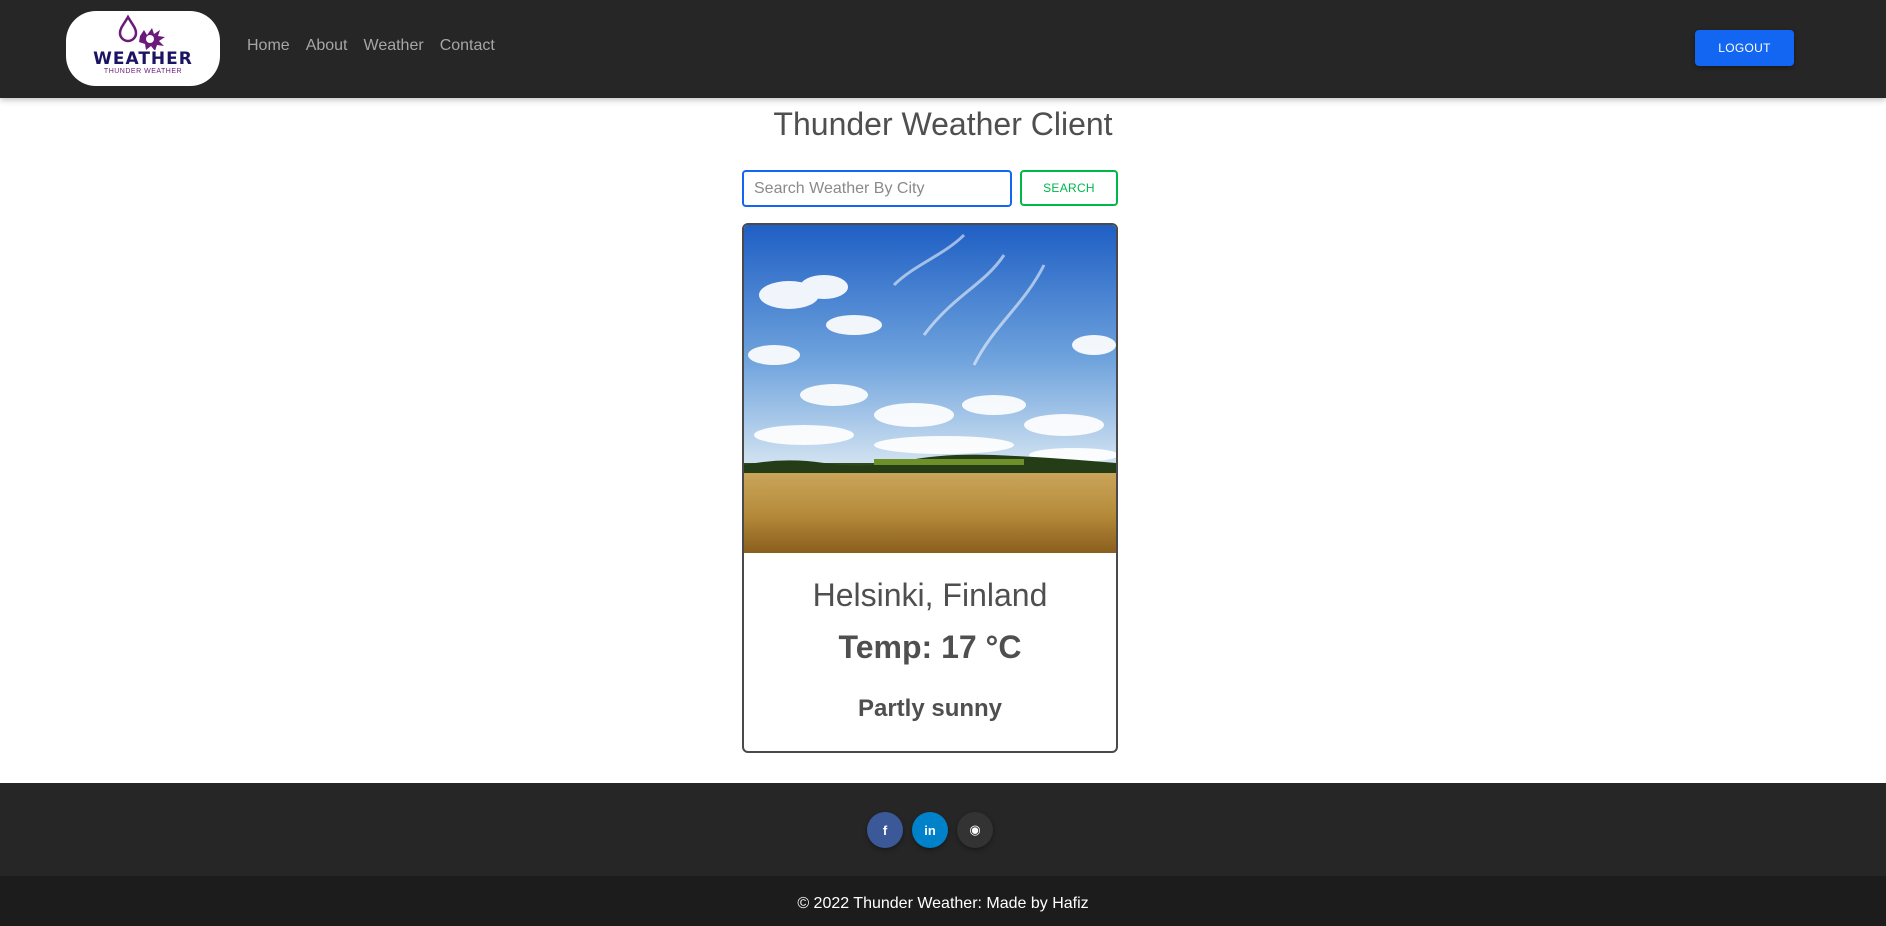 The image size is (1886, 926). I want to click on nav-menu: Home About Weather Contact, so click(371, 46).